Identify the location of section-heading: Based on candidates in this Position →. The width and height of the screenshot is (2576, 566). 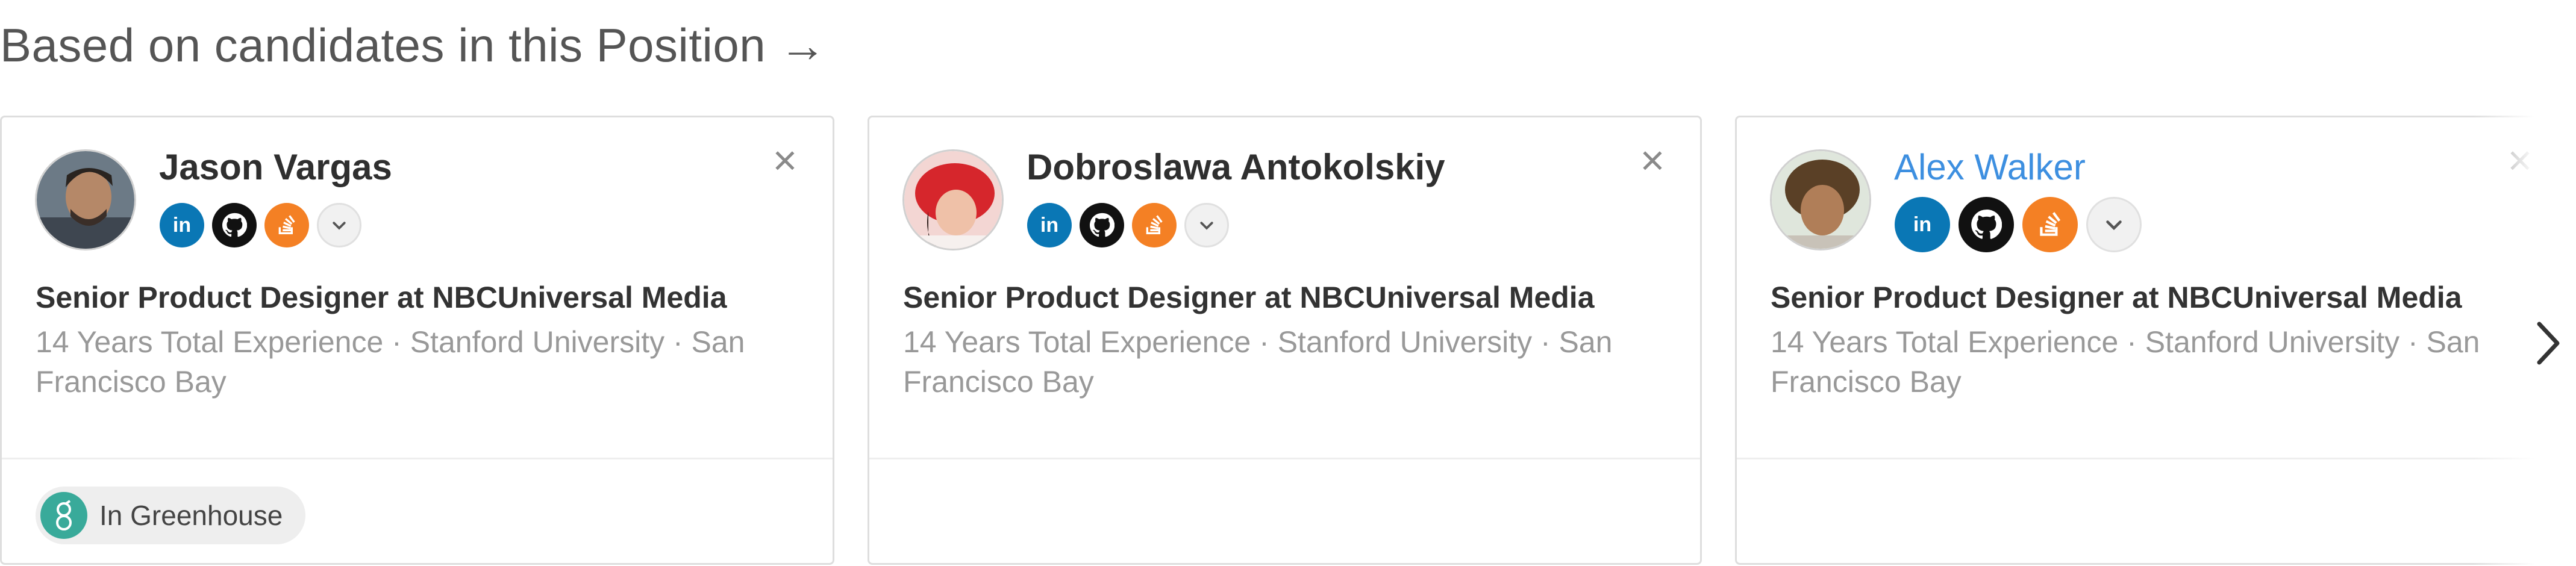
(414, 46).